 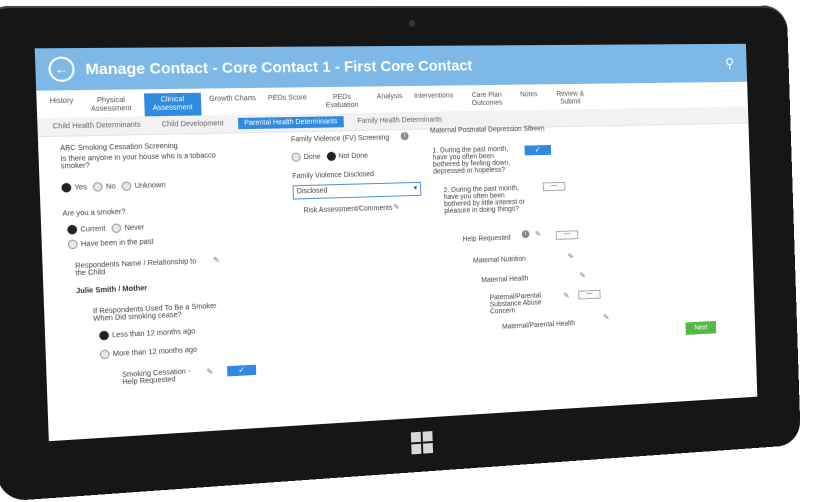 I want to click on radio-more-12-label: More than 12 months ago, so click(x=155, y=352).